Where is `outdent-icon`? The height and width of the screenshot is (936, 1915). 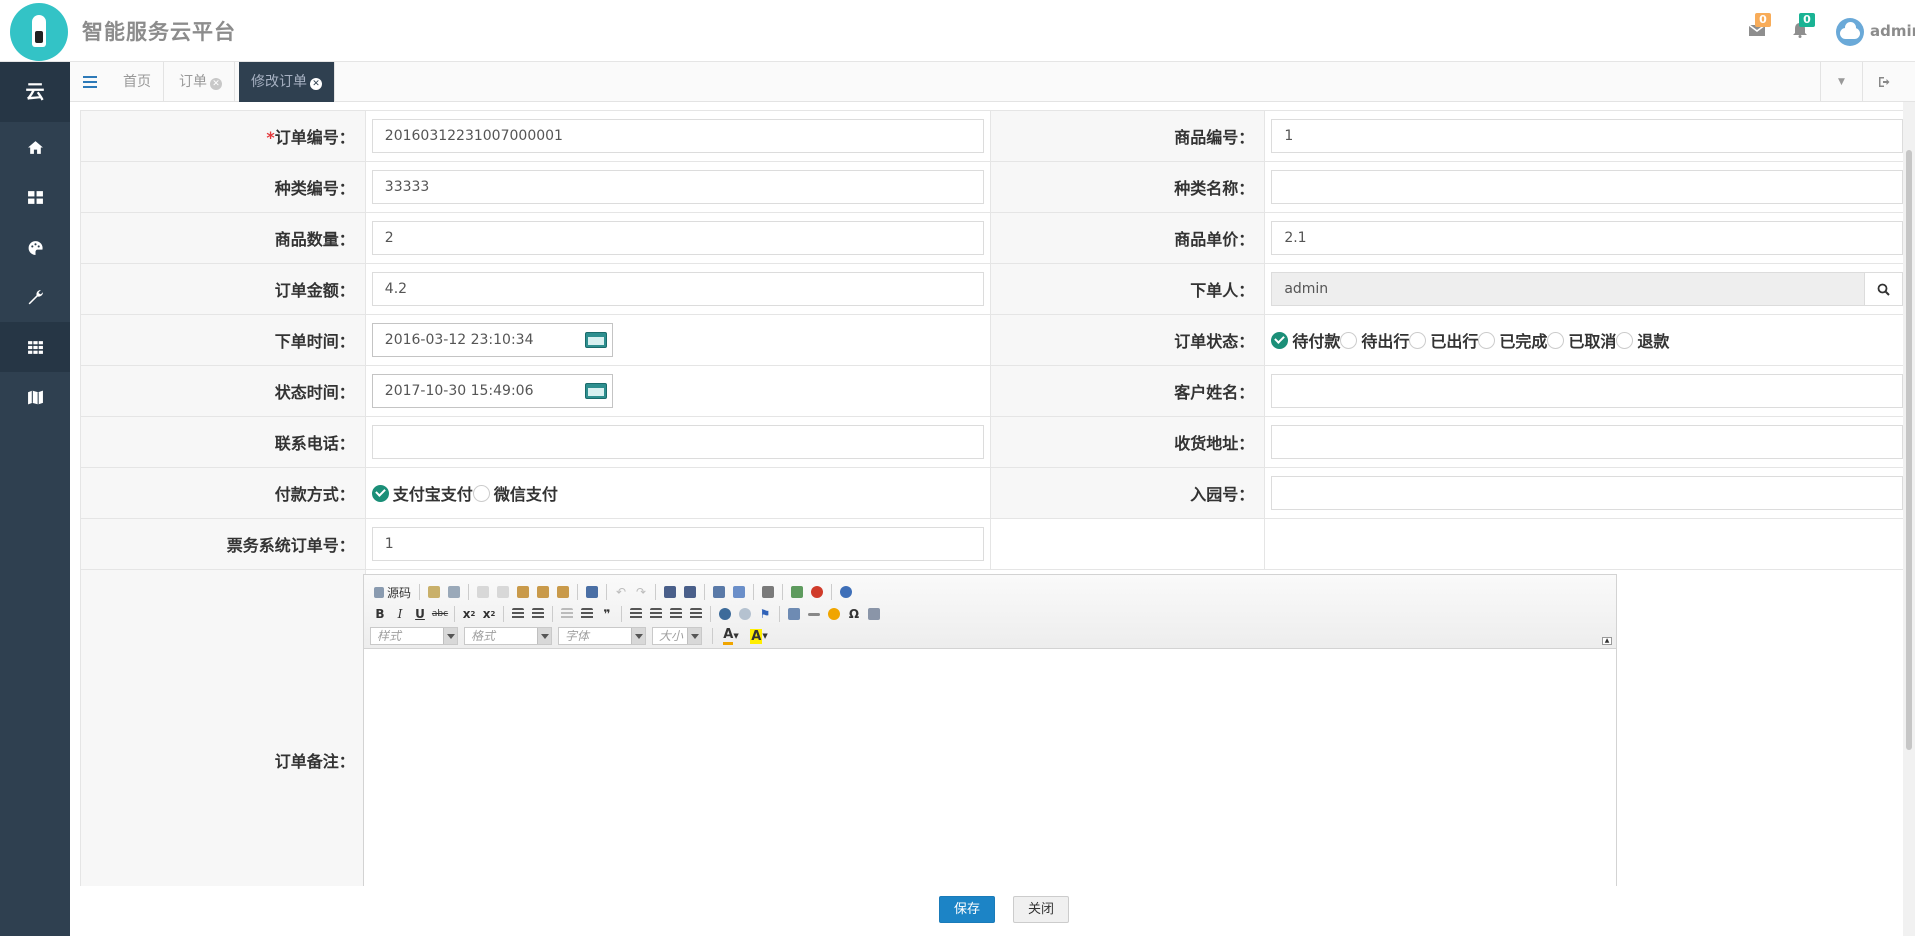 outdent-icon is located at coordinates (567, 614).